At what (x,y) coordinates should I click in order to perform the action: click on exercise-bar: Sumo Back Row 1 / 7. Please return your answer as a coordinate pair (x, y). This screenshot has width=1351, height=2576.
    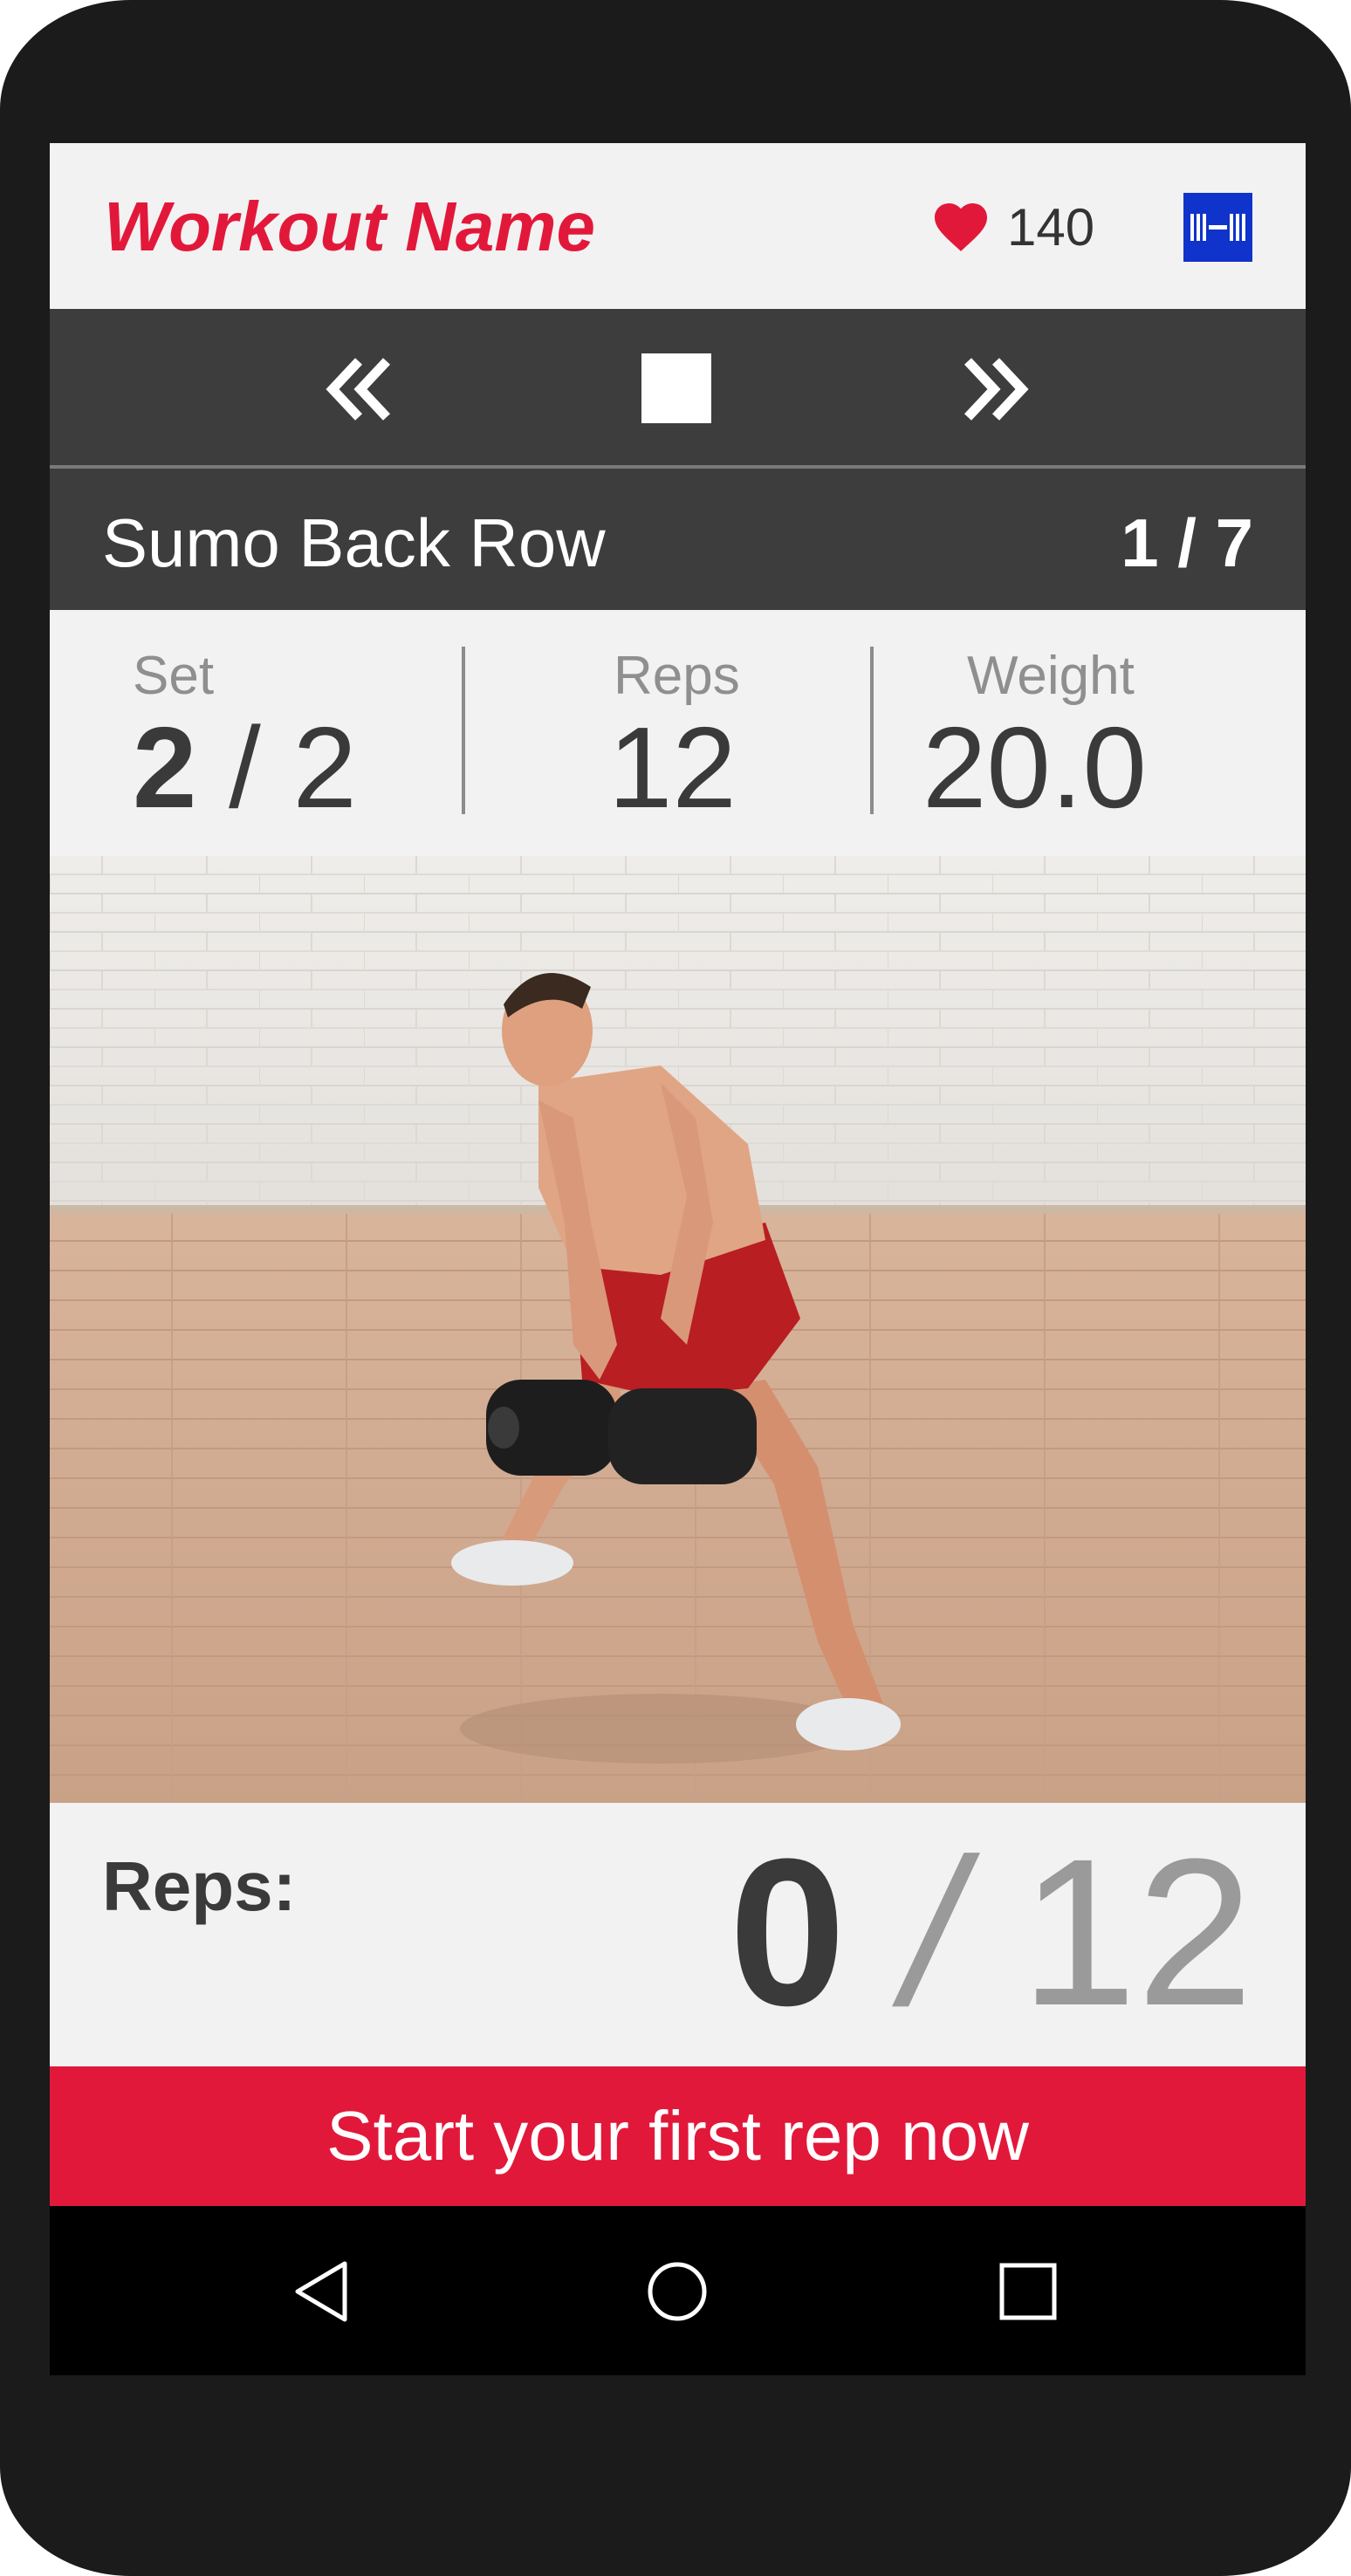
    Looking at the image, I should click on (678, 539).